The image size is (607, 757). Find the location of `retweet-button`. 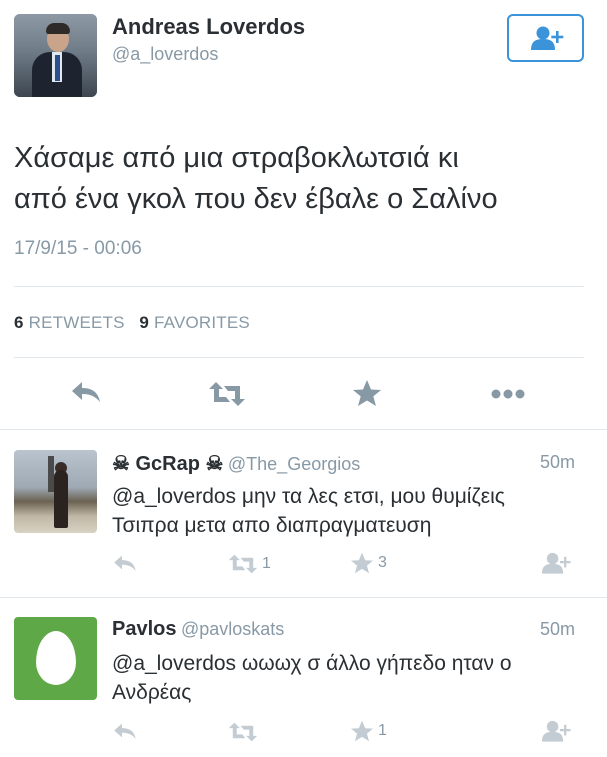

retweet-button is located at coordinates (226, 395).